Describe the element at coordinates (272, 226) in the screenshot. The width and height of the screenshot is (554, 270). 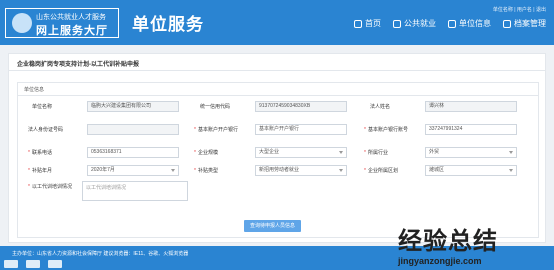
I see `query-staff-button: 查询待申报人员信息` at that location.